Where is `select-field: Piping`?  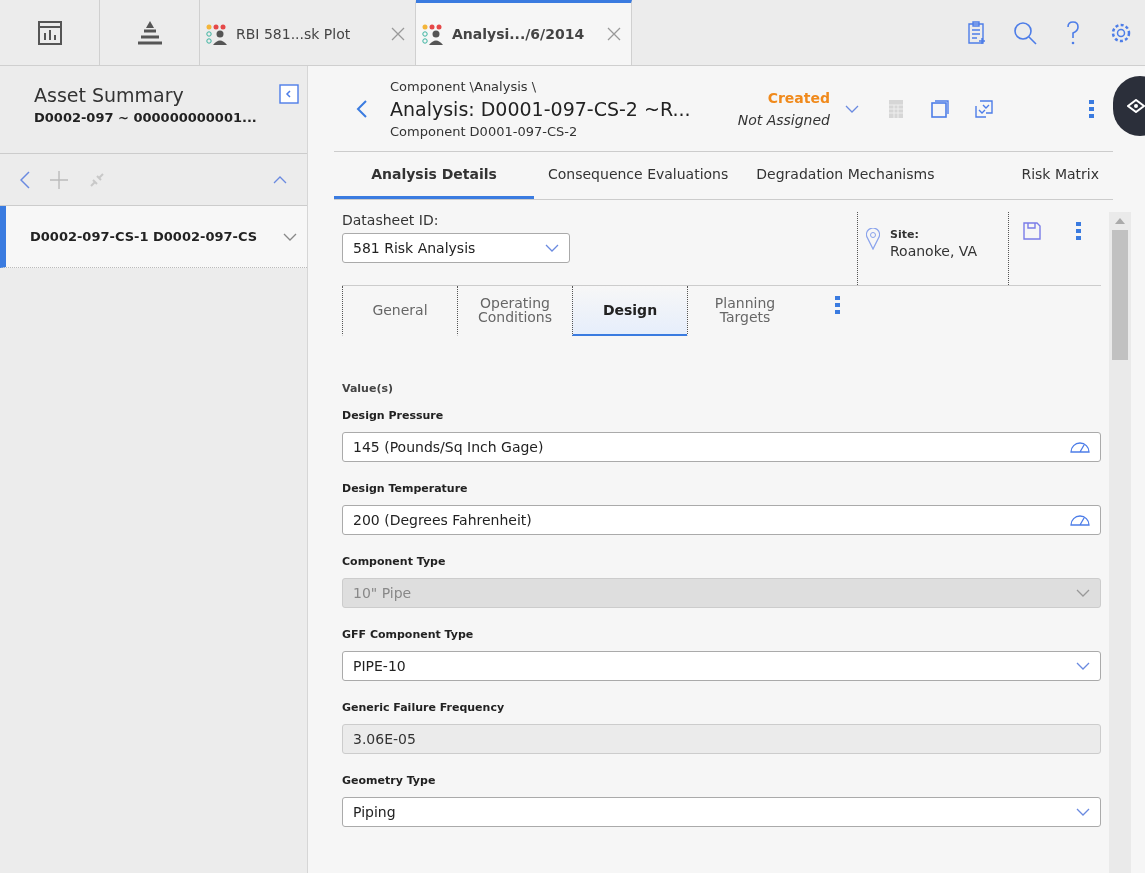
select-field: Piping is located at coordinates (721, 812).